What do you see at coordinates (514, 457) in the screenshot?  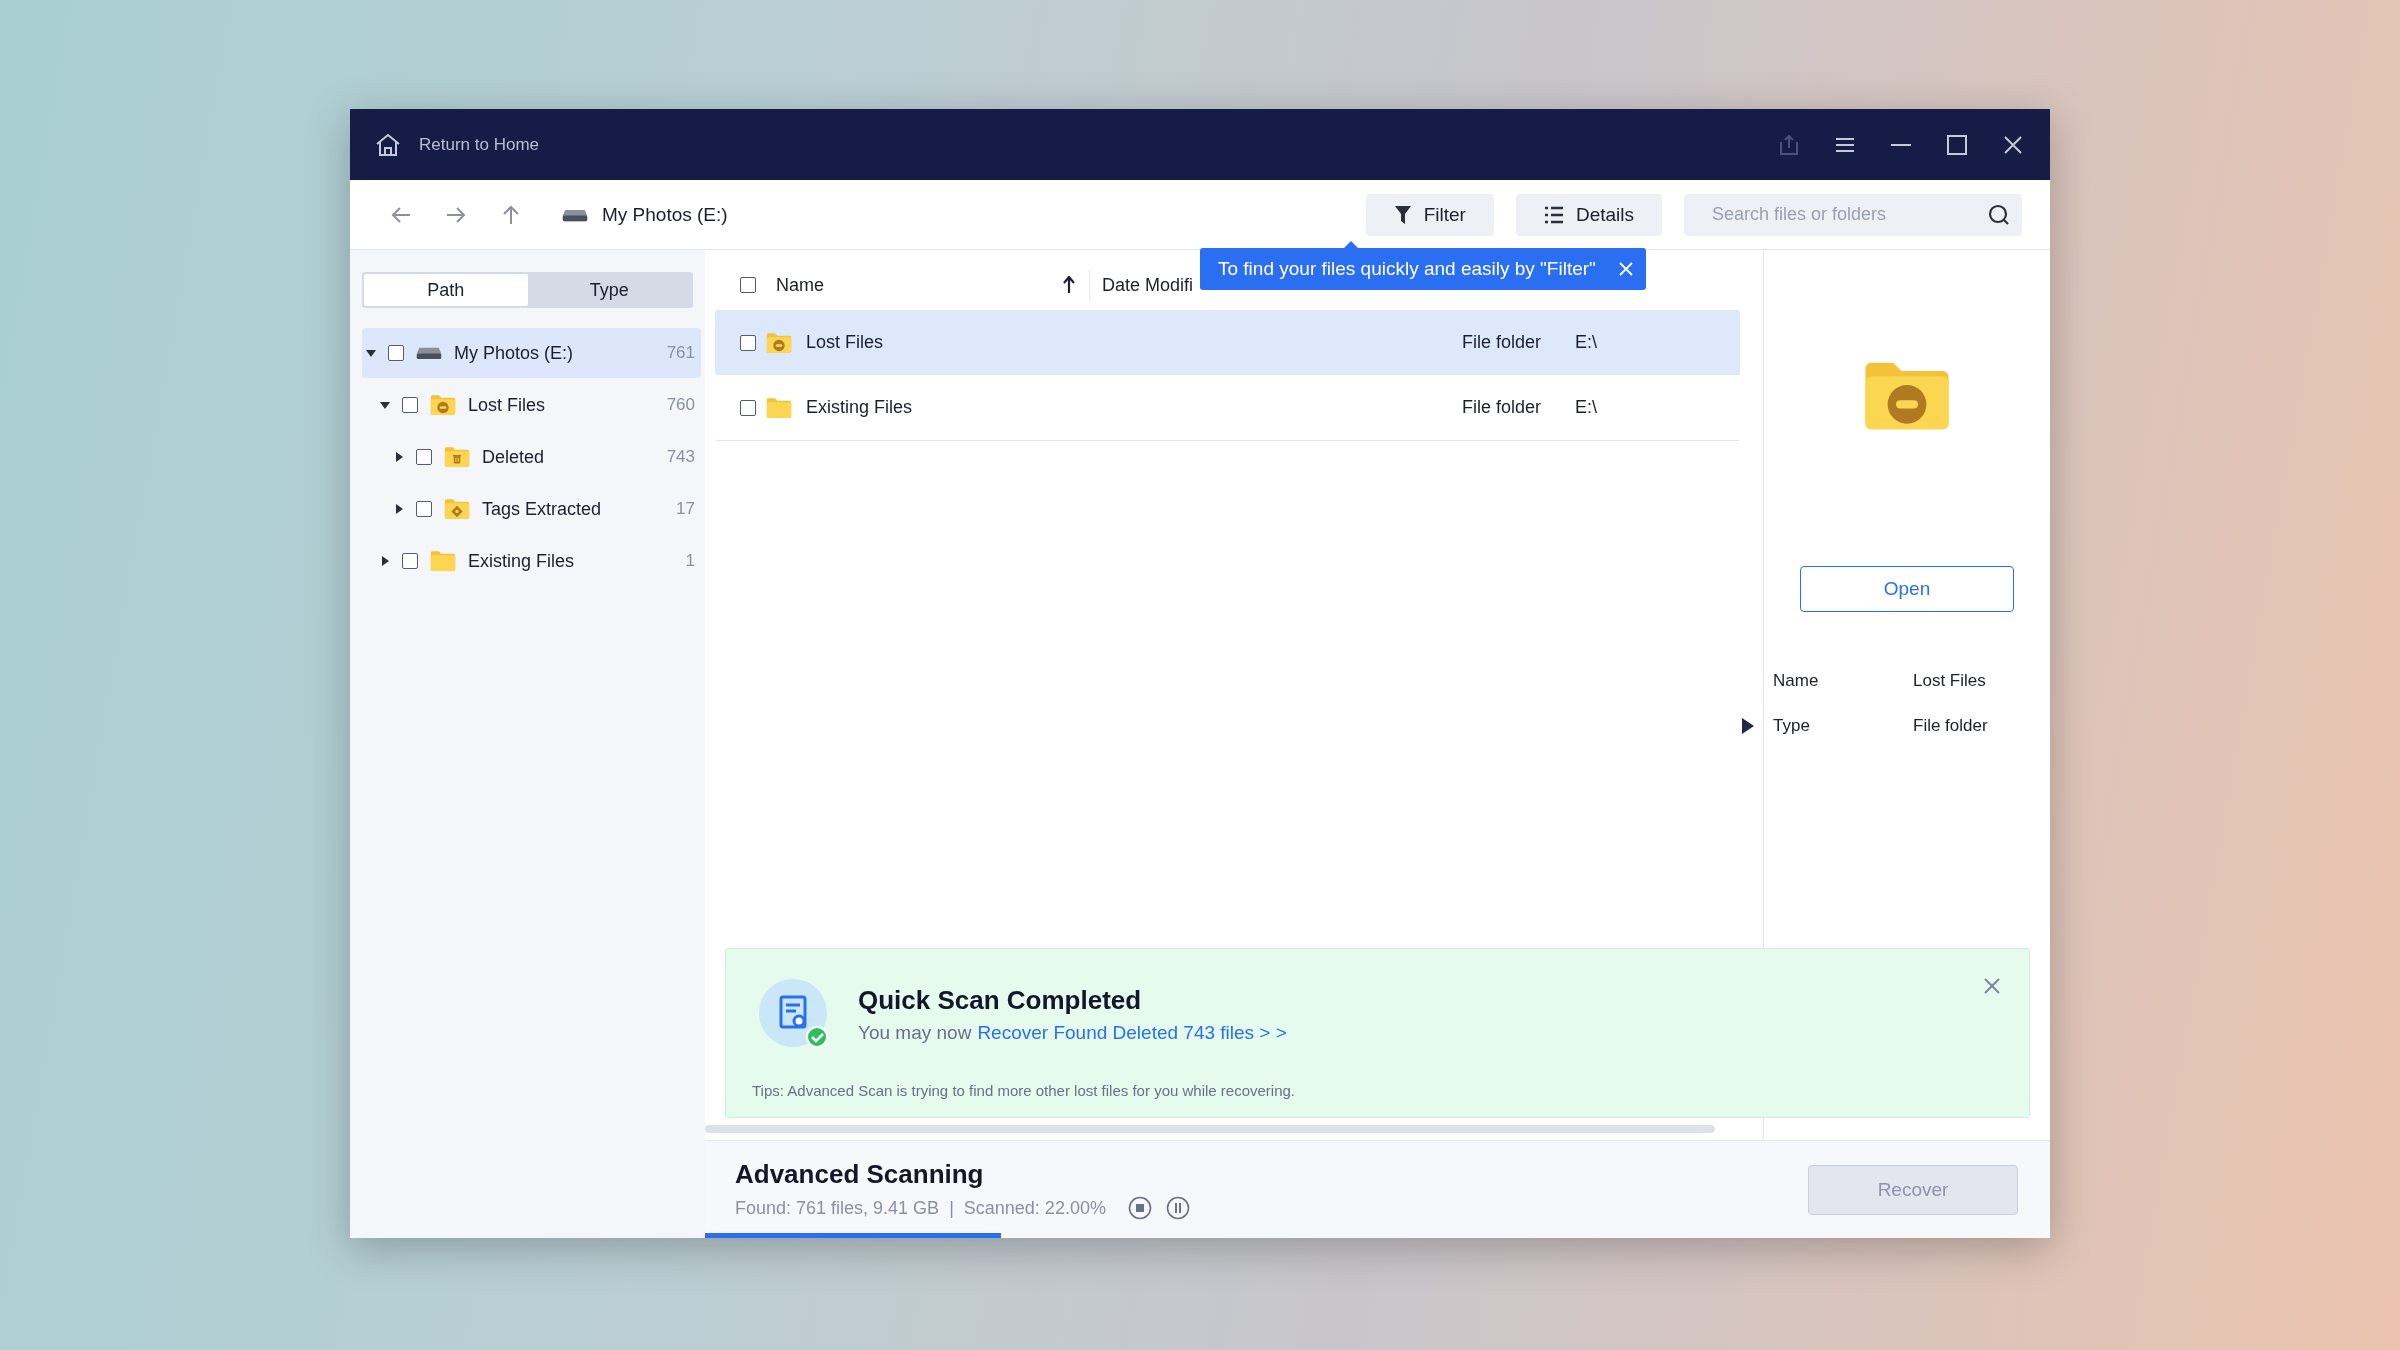 I see `tree-label: Deleted` at bounding box center [514, 457].